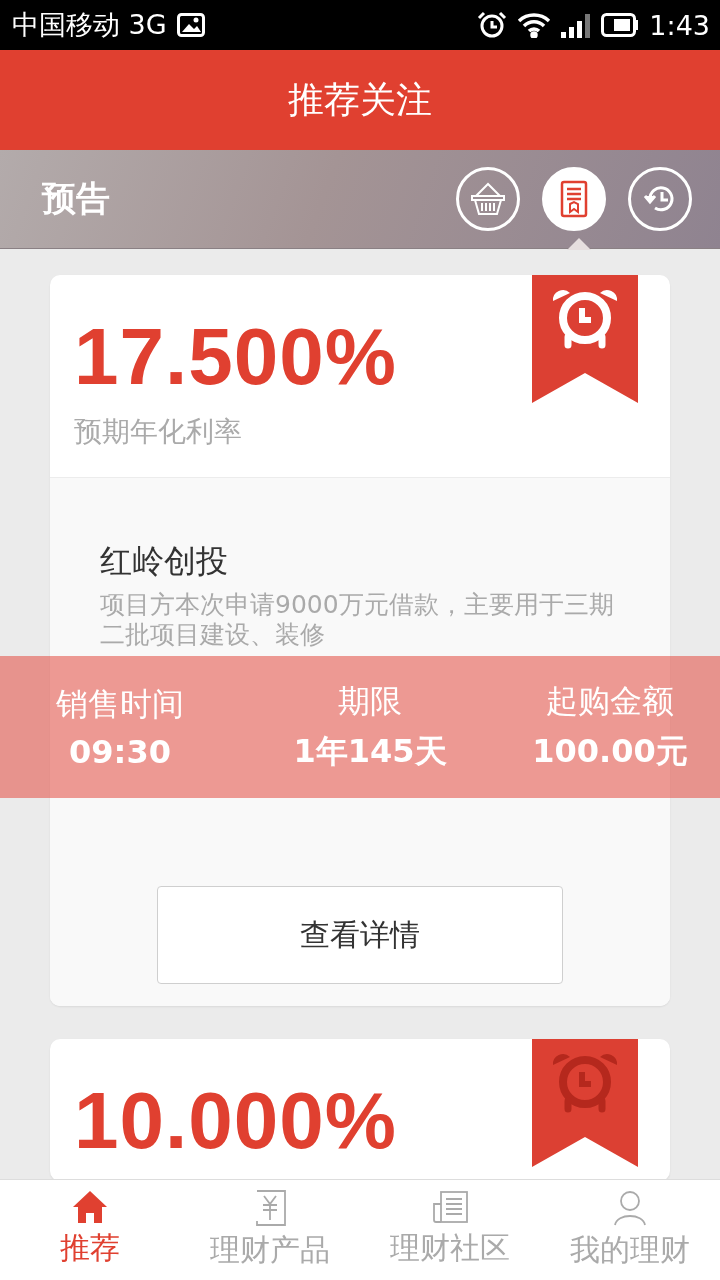 This screenshot has width=720, height=1280. I want to click on carrier-text: 中国移动 3G, so click(89, 25).